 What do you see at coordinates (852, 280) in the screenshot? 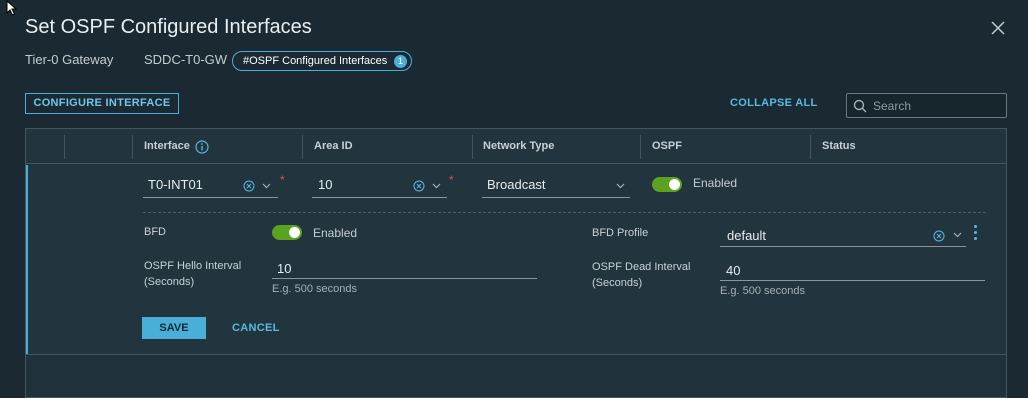
I see `dead-interval-underline` at bounding box center [852, 280].